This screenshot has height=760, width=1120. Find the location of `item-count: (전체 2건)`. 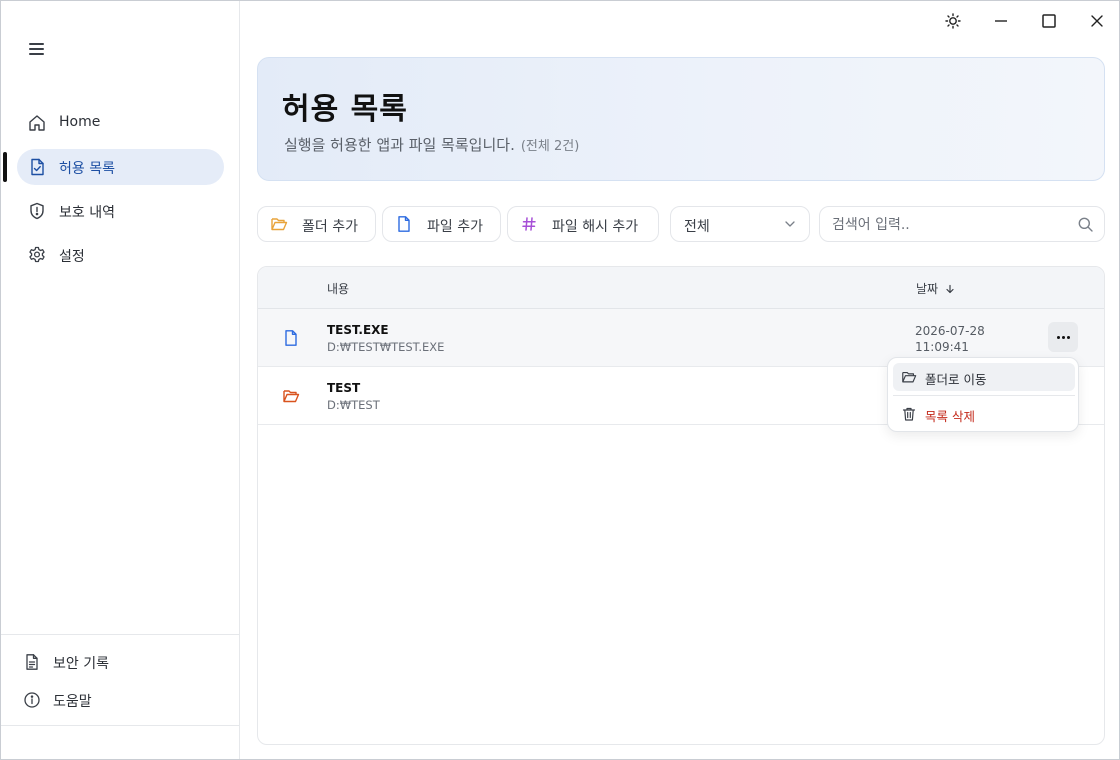

item-count: (전체 2건) is located at coordinates (550, 146).